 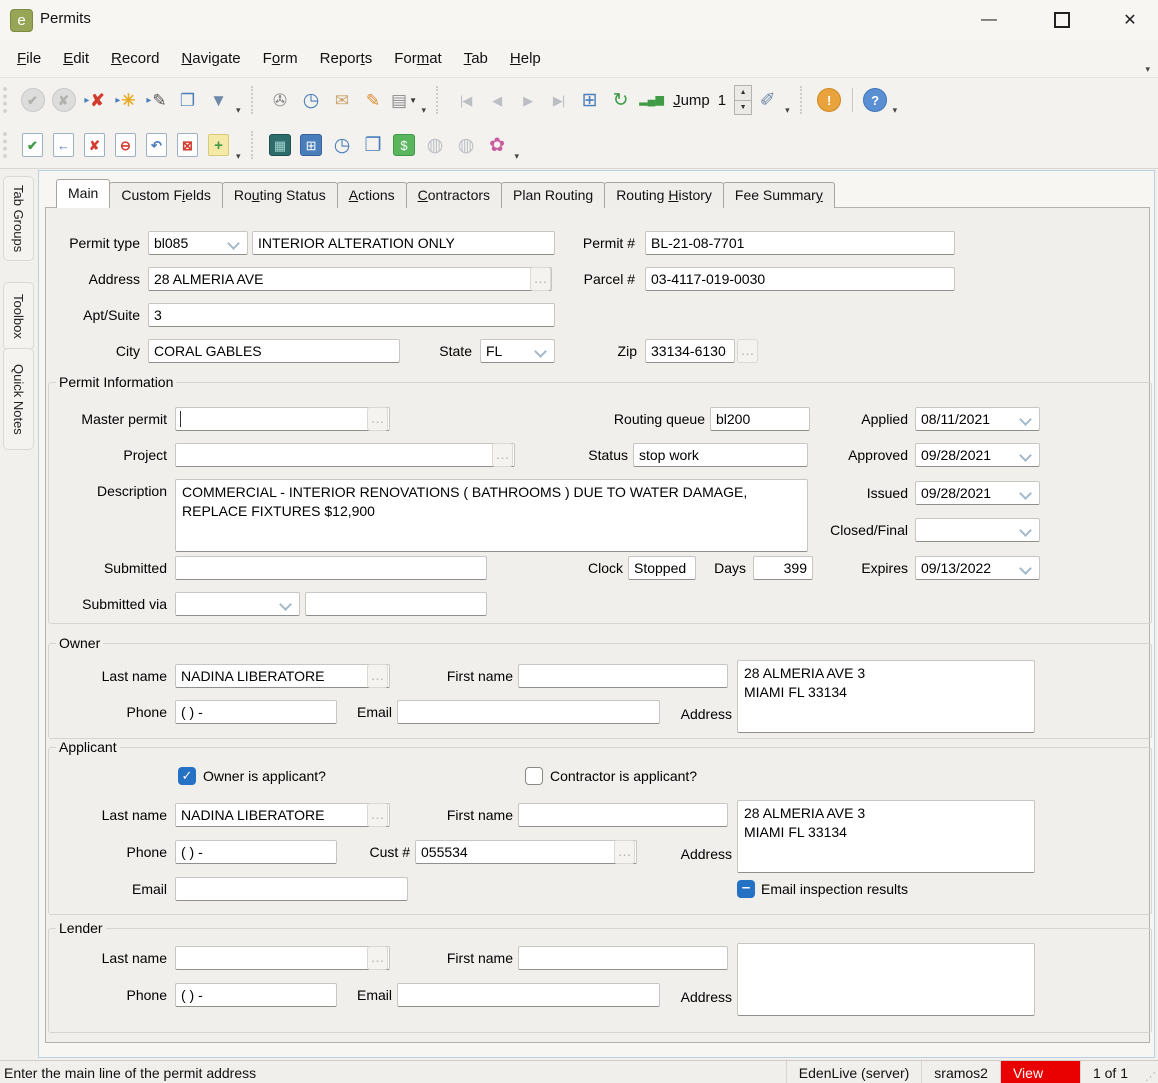 What do you see at coordinates (111, 315) in the screenshot?
I see `apt-suite-label: Apt/Suite` at bounding box center [111, 315].